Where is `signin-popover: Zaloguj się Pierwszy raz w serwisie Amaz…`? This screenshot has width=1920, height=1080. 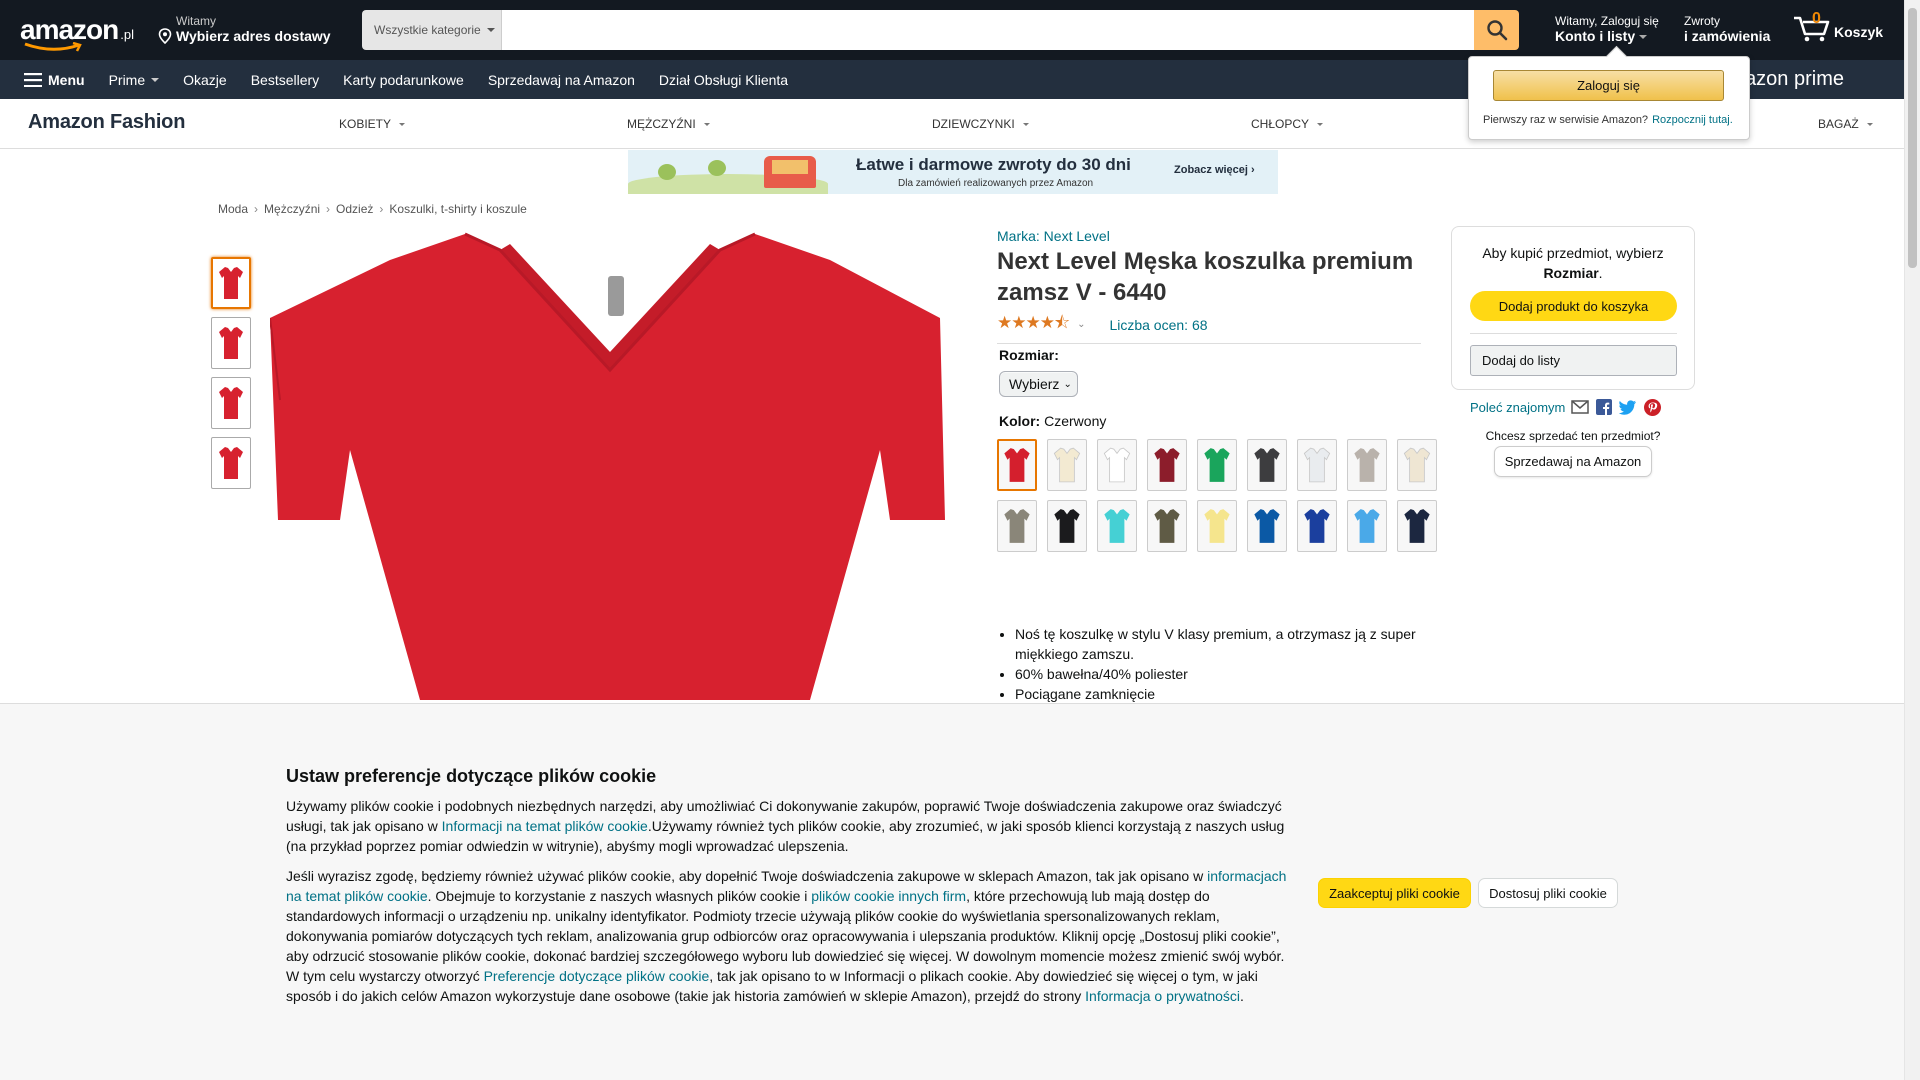
signin-popover: Zaloguj się Pierwszy raz w serwisie Amaz… is located at coordinates (1609, 98).